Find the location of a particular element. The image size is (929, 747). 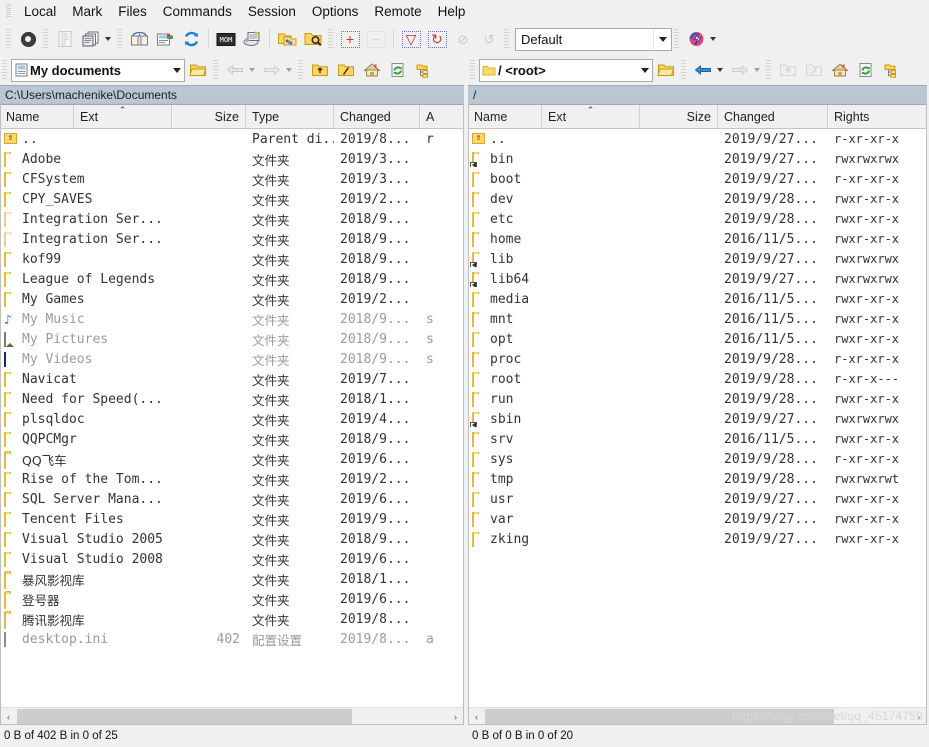

new-session-icon is located at coordinates (165, 39).